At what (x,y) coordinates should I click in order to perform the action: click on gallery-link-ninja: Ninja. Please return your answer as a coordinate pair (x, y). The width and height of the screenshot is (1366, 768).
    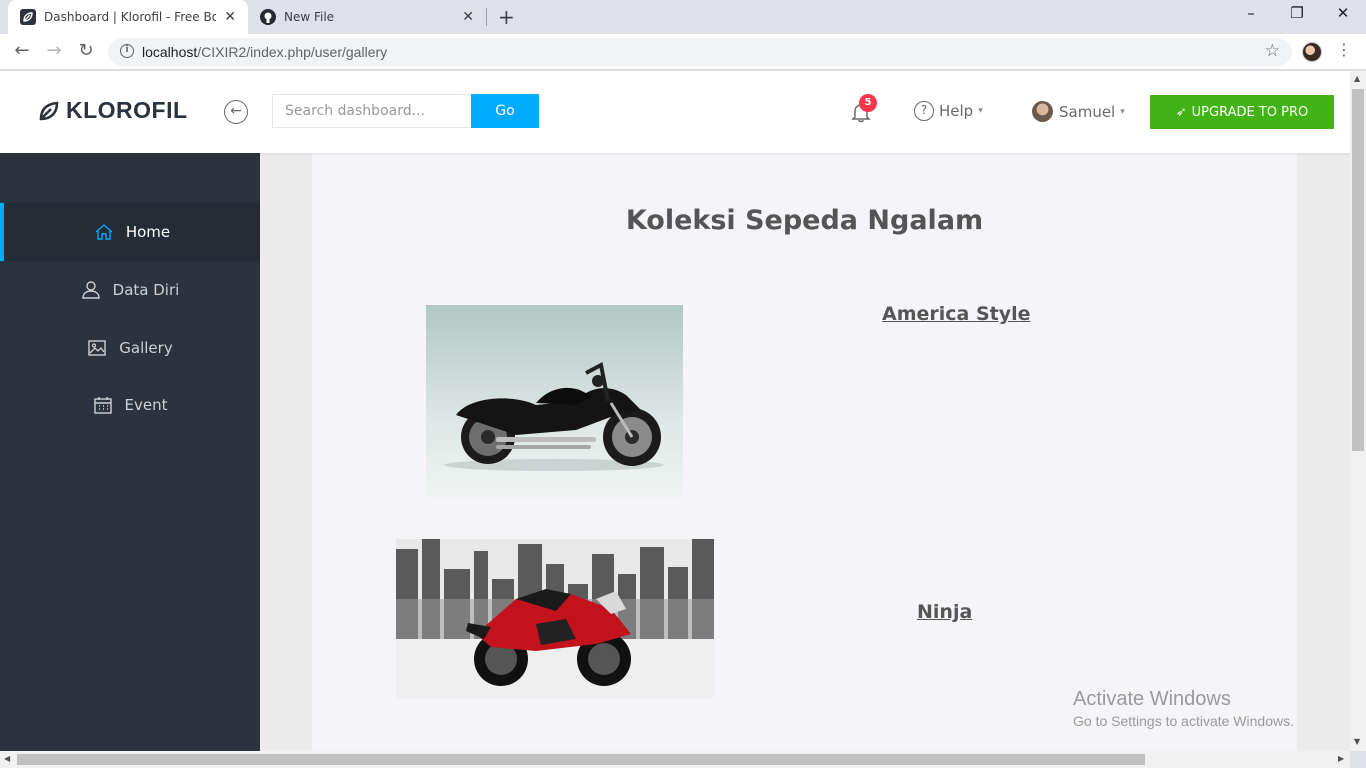
    Looking at the image, I should click on (944, 612).